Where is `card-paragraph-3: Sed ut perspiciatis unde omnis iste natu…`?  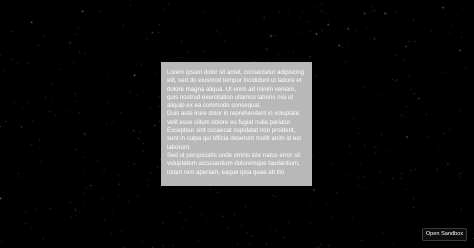
card-paragraph-3: Sed ut perspiciatis unde omnis iste natu… is located at coordinates (234, 163).